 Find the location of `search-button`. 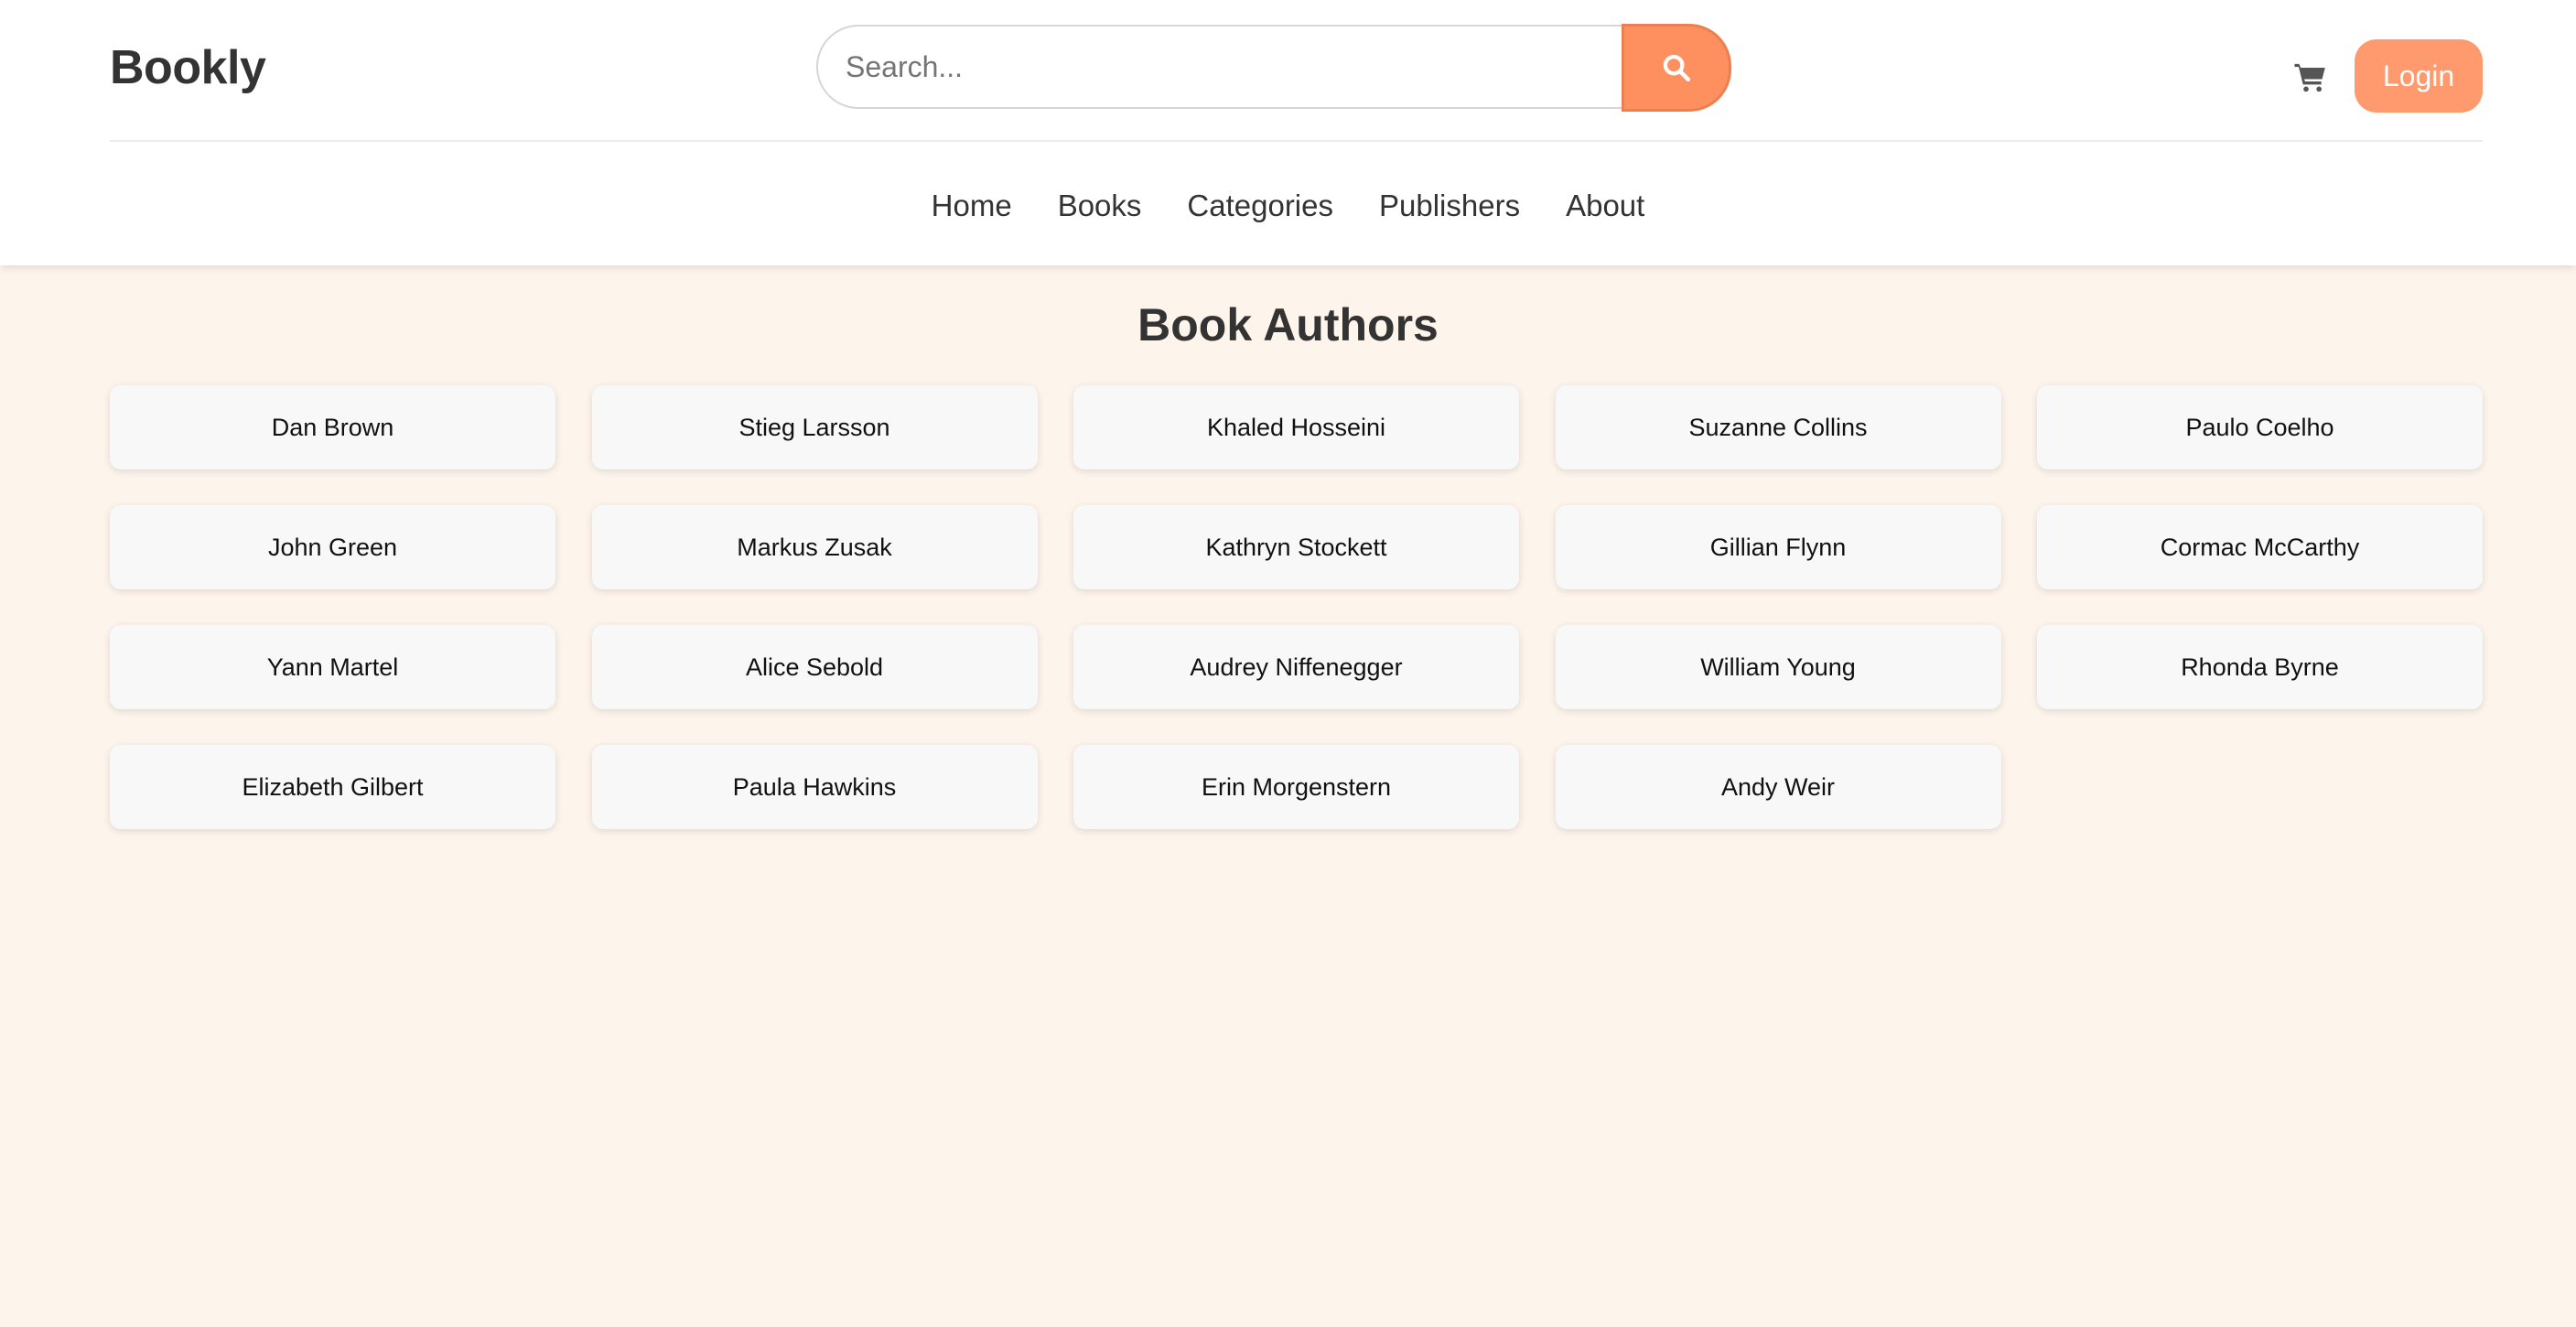

search-button is located at coordinates (1676, 68).